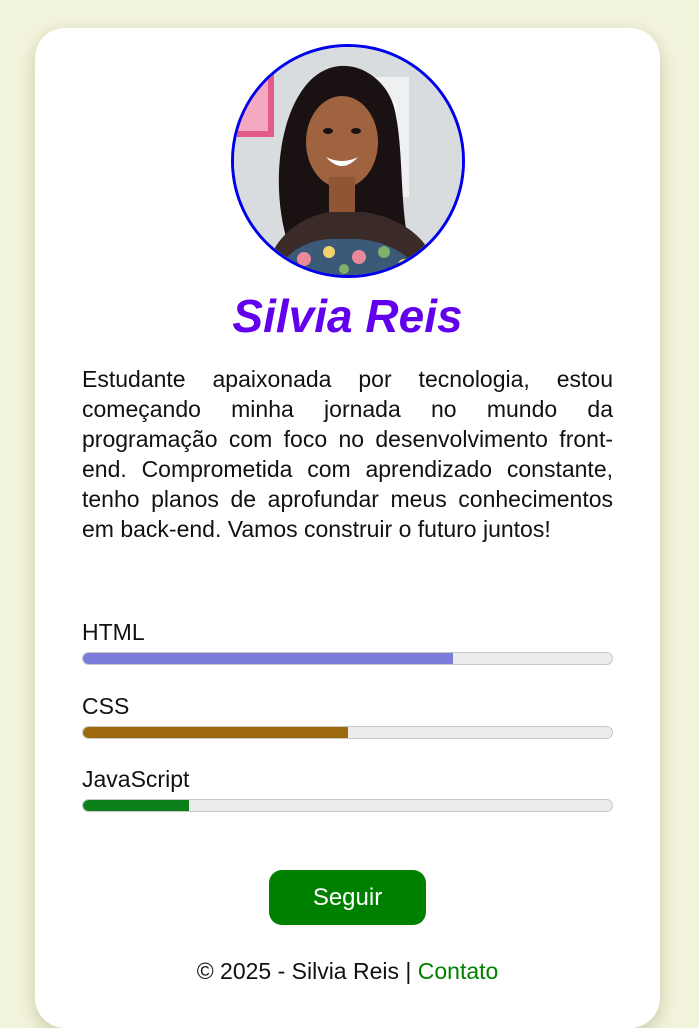  Describe the element at coordinates (347, 788) in the screenshot. I see `skill-javascript: JavaScript` at that location.